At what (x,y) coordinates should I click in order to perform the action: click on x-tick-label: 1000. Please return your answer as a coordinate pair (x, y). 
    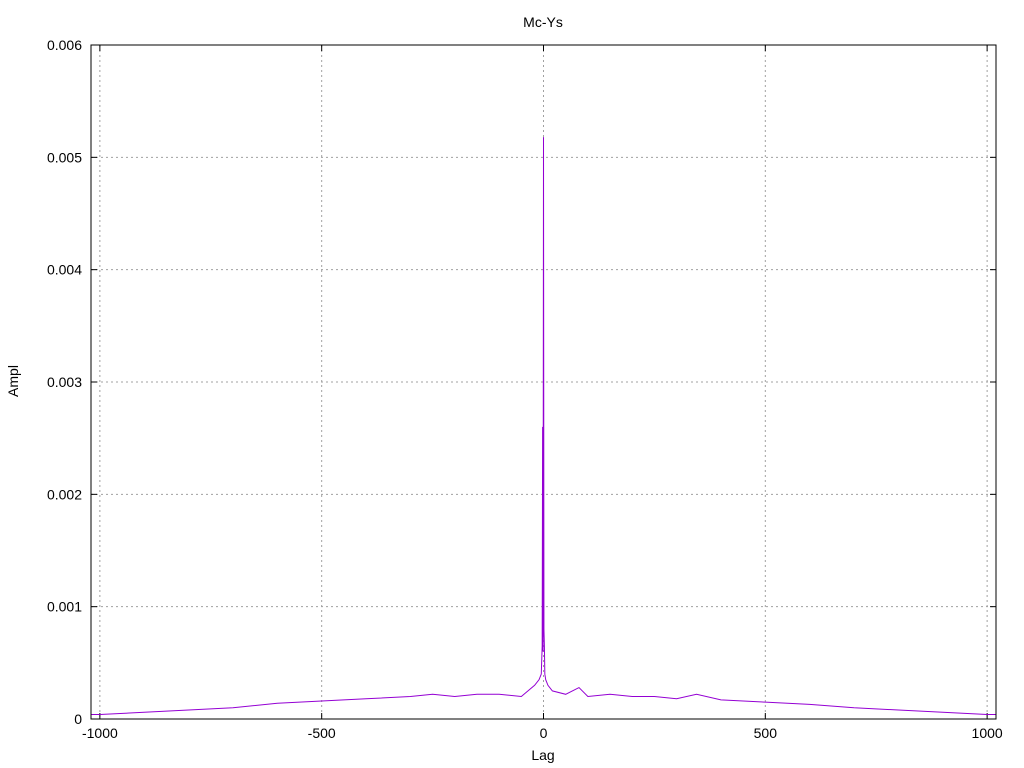
    Looking at the image, I should click on (987, 733).